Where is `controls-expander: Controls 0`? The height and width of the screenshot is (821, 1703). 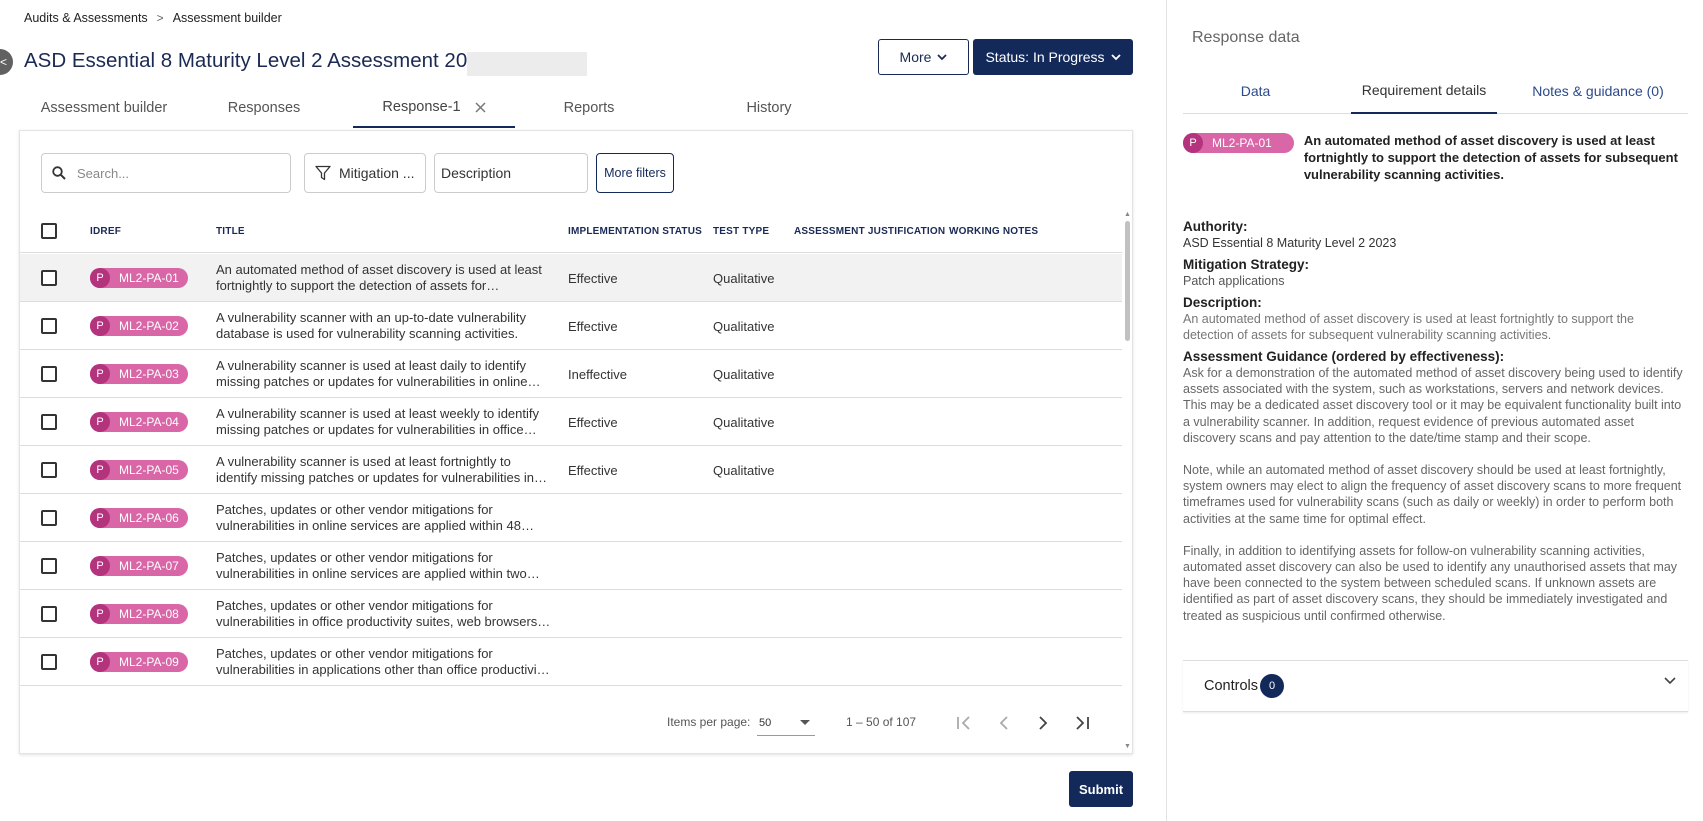
controls-expander: Controls 0 is located at coordinates (1435, 686).